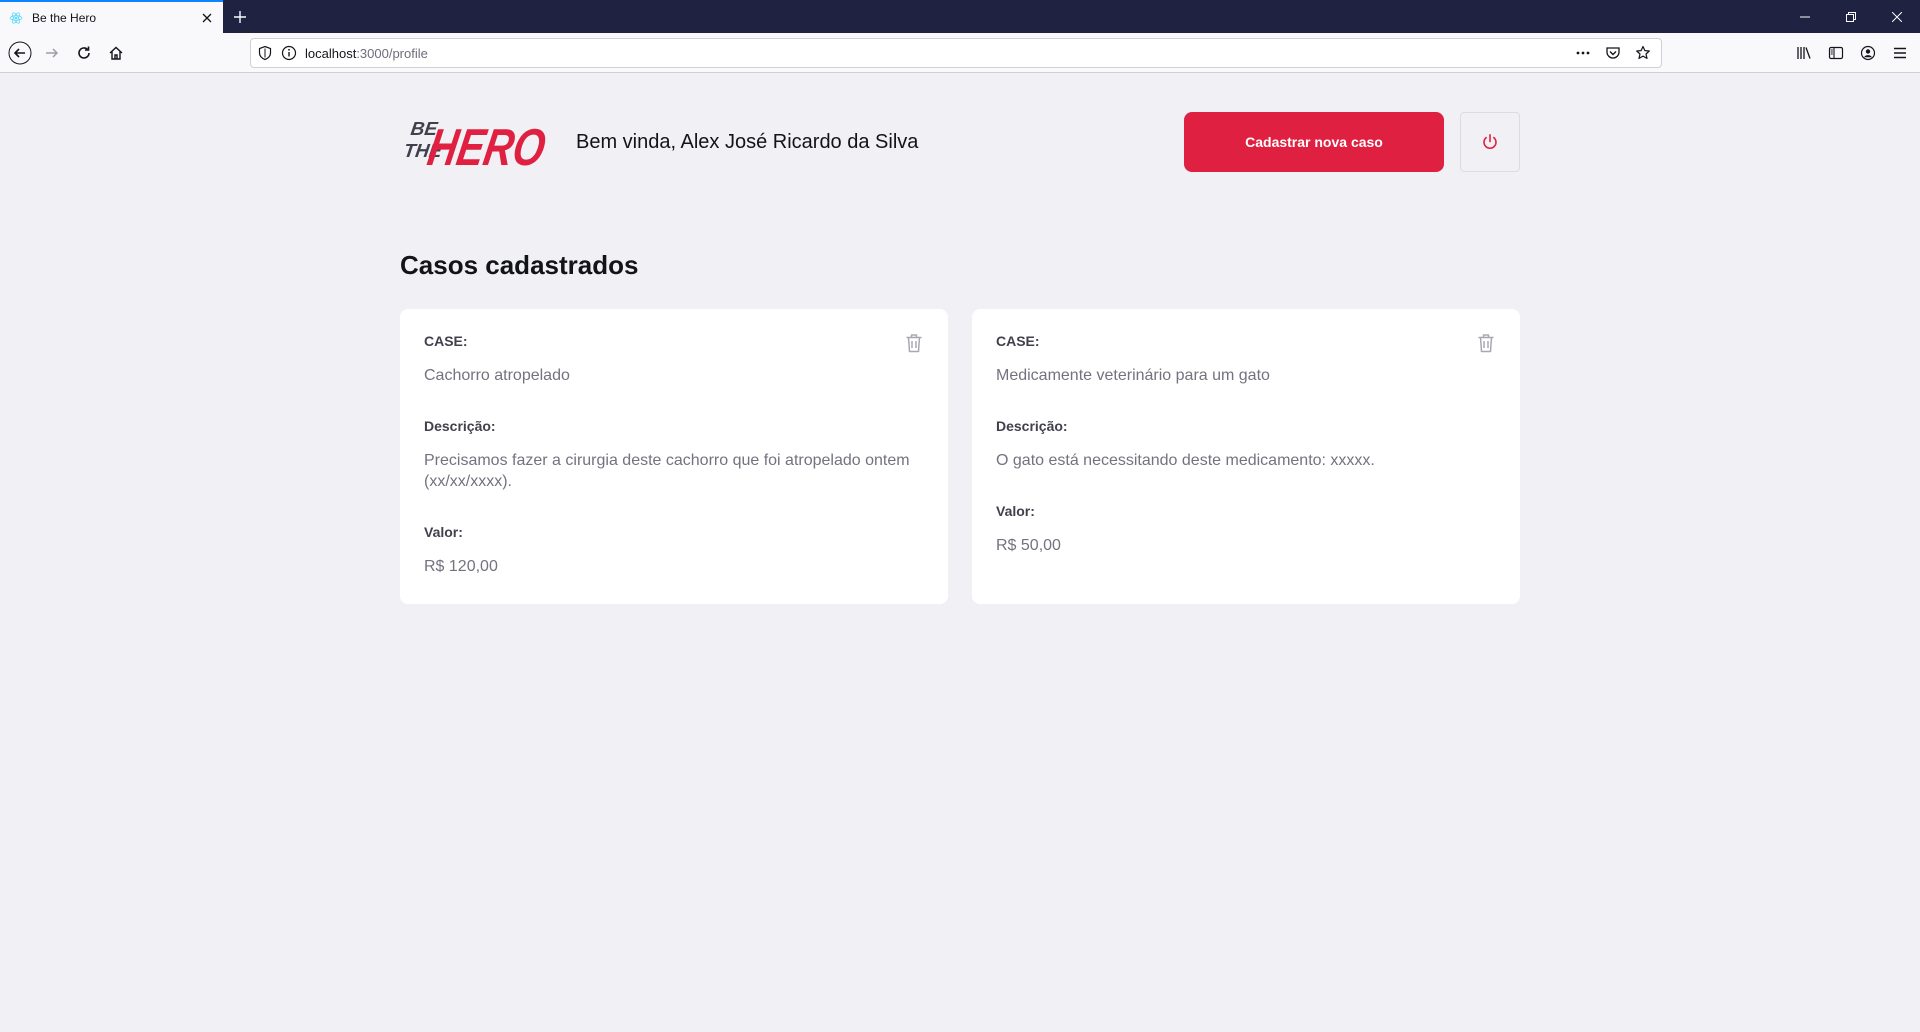 The width and height of the screenshot is (1920, 1032). Describe the element at coordinates (1133, 375) in the screenshot. I see `case-title: Medicamente veterinário para um gato` at that location.